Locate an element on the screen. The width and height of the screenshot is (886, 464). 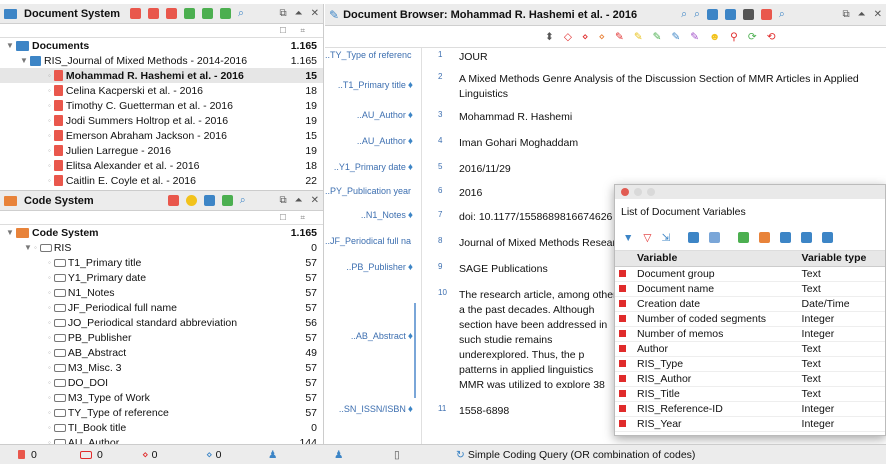
code-row: ◦ DO_DOI 57 is located at coordinates (161, 382).